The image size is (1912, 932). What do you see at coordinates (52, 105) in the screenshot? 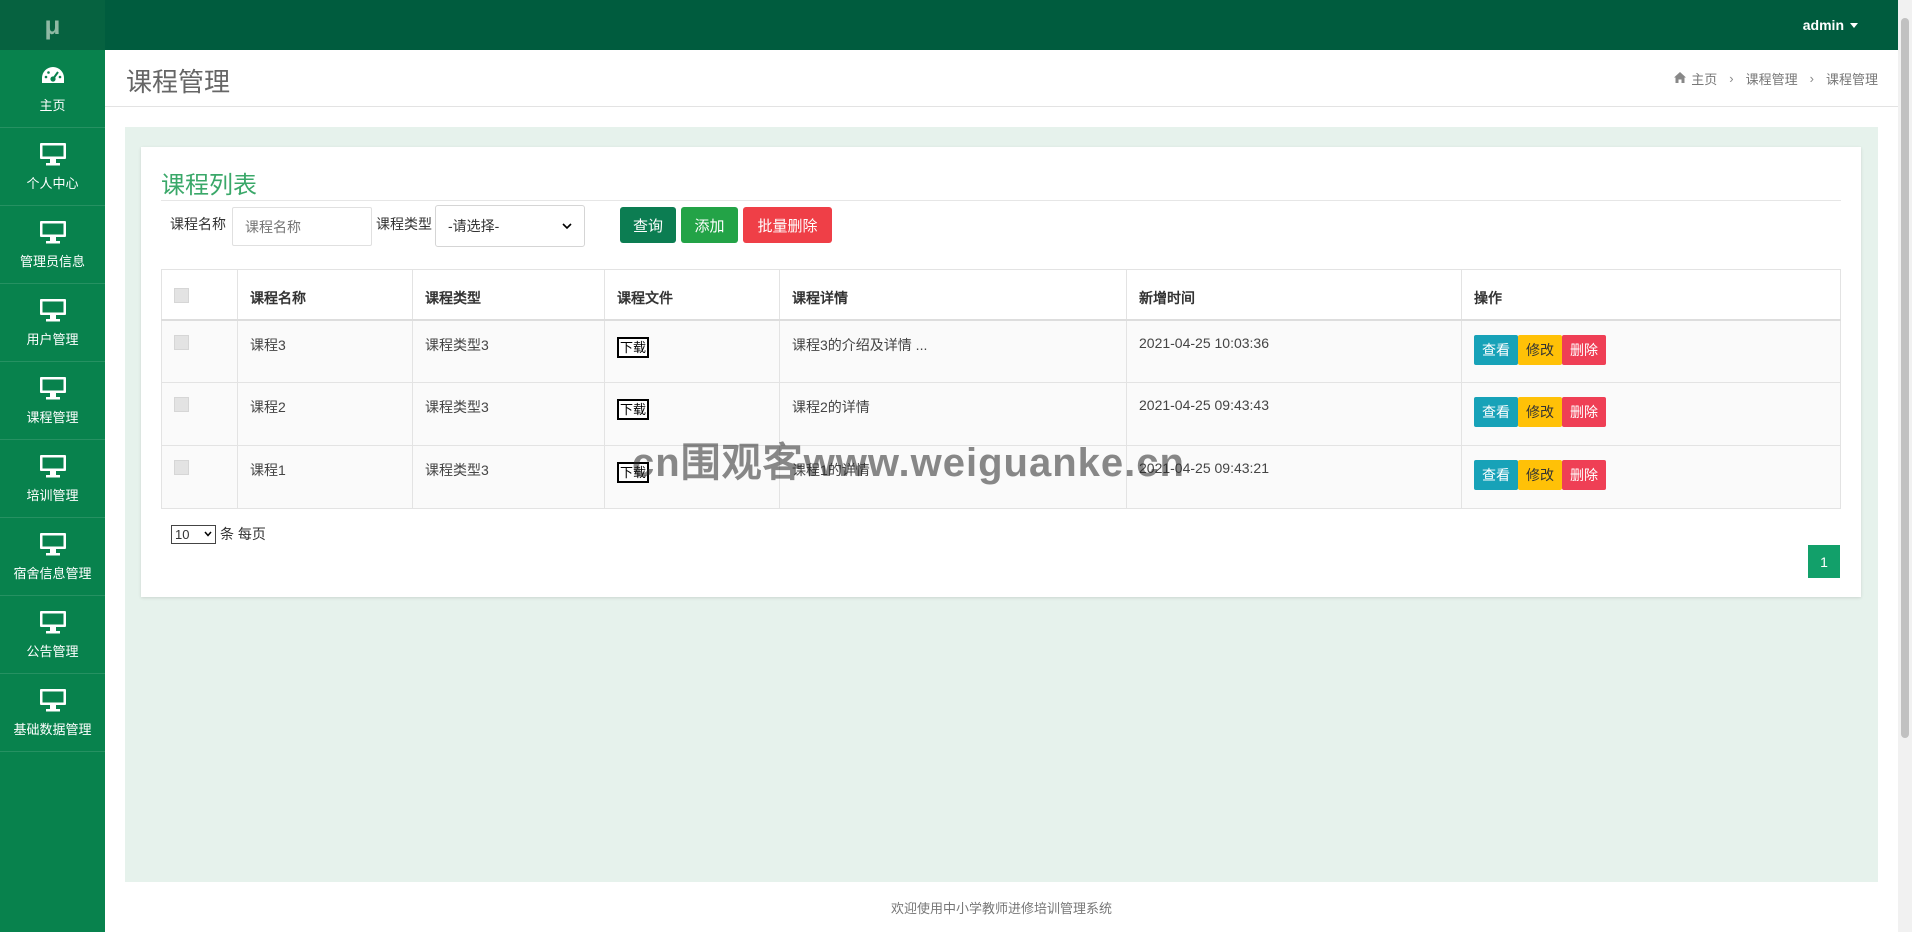
I see `sidebar-item-label: 主页` at bounding box center [52, 105].